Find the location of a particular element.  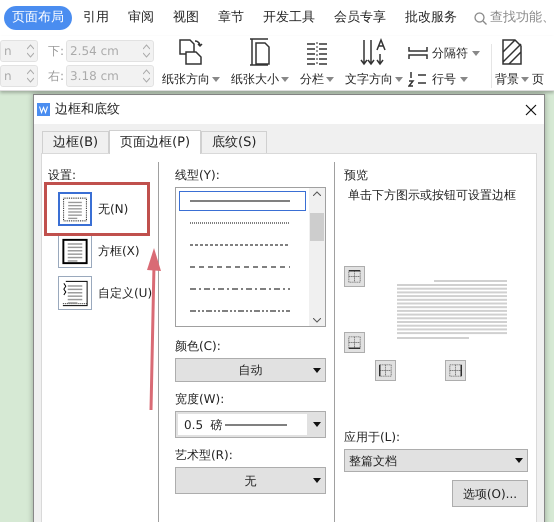

dialog-title: 边框和底纹 is located at coordinates (87, 109).